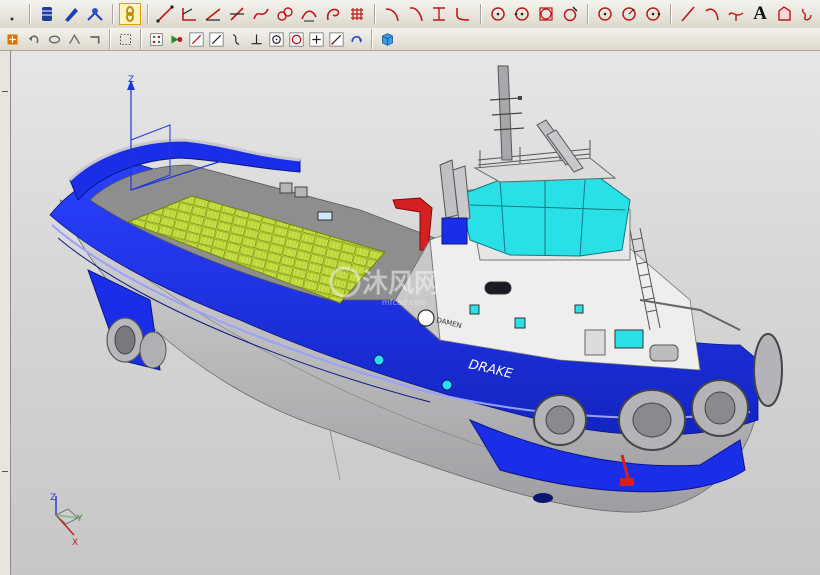 The width and height of the screenshot is (820, 575). Describe the element at coordinates (426, 318) in the screenshot. I see `logo-ring` at that location.